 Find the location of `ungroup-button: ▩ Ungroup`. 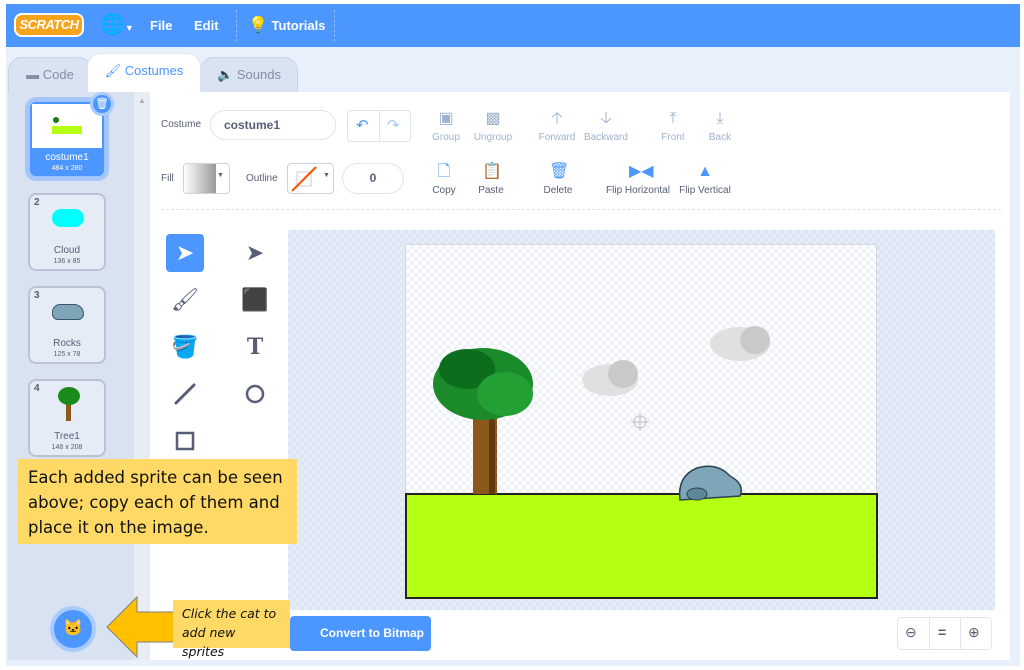

ungroup-button: ▩ Ungroup is located at coordinates (493, 126).